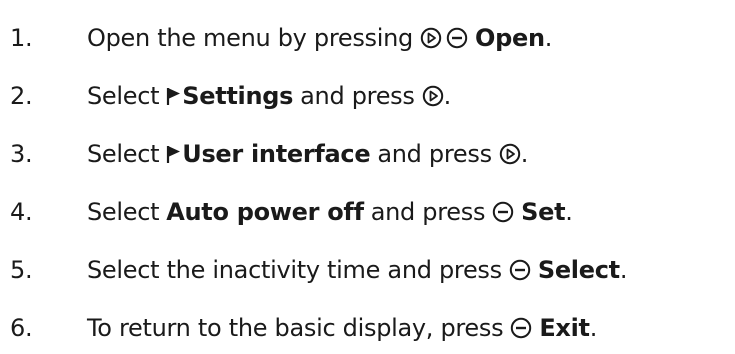  I want to click on step-text: Open the menu by pressing Open ., so click(319, 38).